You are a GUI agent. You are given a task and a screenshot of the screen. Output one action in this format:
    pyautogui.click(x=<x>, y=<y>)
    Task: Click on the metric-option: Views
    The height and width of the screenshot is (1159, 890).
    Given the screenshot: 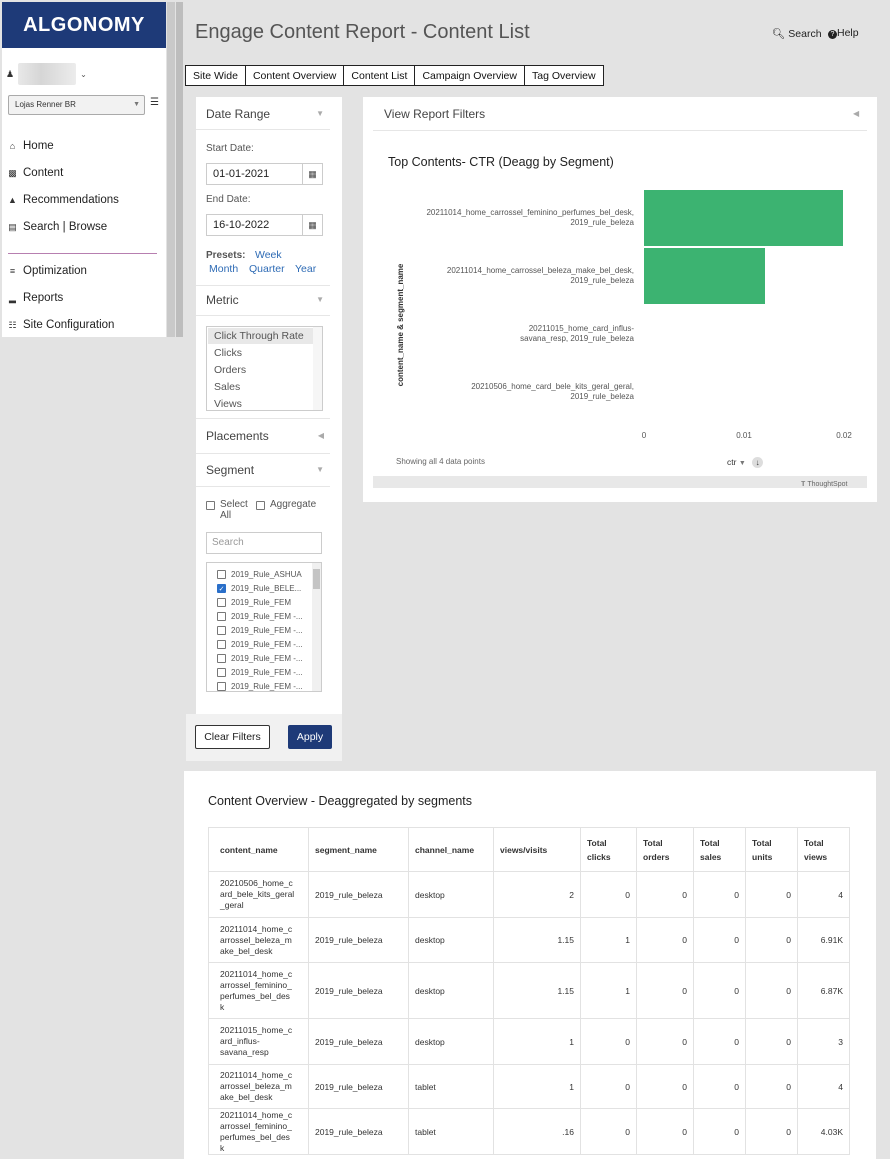 What is the action you would take?
    pyautogui.click(x=228, y=404)
    